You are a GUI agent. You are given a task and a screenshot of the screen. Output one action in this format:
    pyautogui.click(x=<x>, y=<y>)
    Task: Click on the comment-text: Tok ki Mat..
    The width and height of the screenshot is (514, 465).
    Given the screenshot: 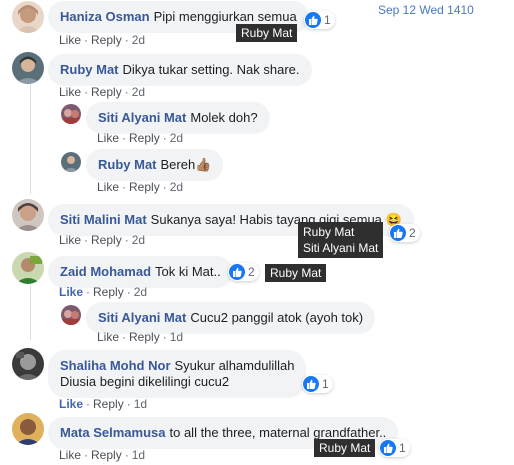 What is the action you would take?
    pyautogui.click(x=188, y=271)
    